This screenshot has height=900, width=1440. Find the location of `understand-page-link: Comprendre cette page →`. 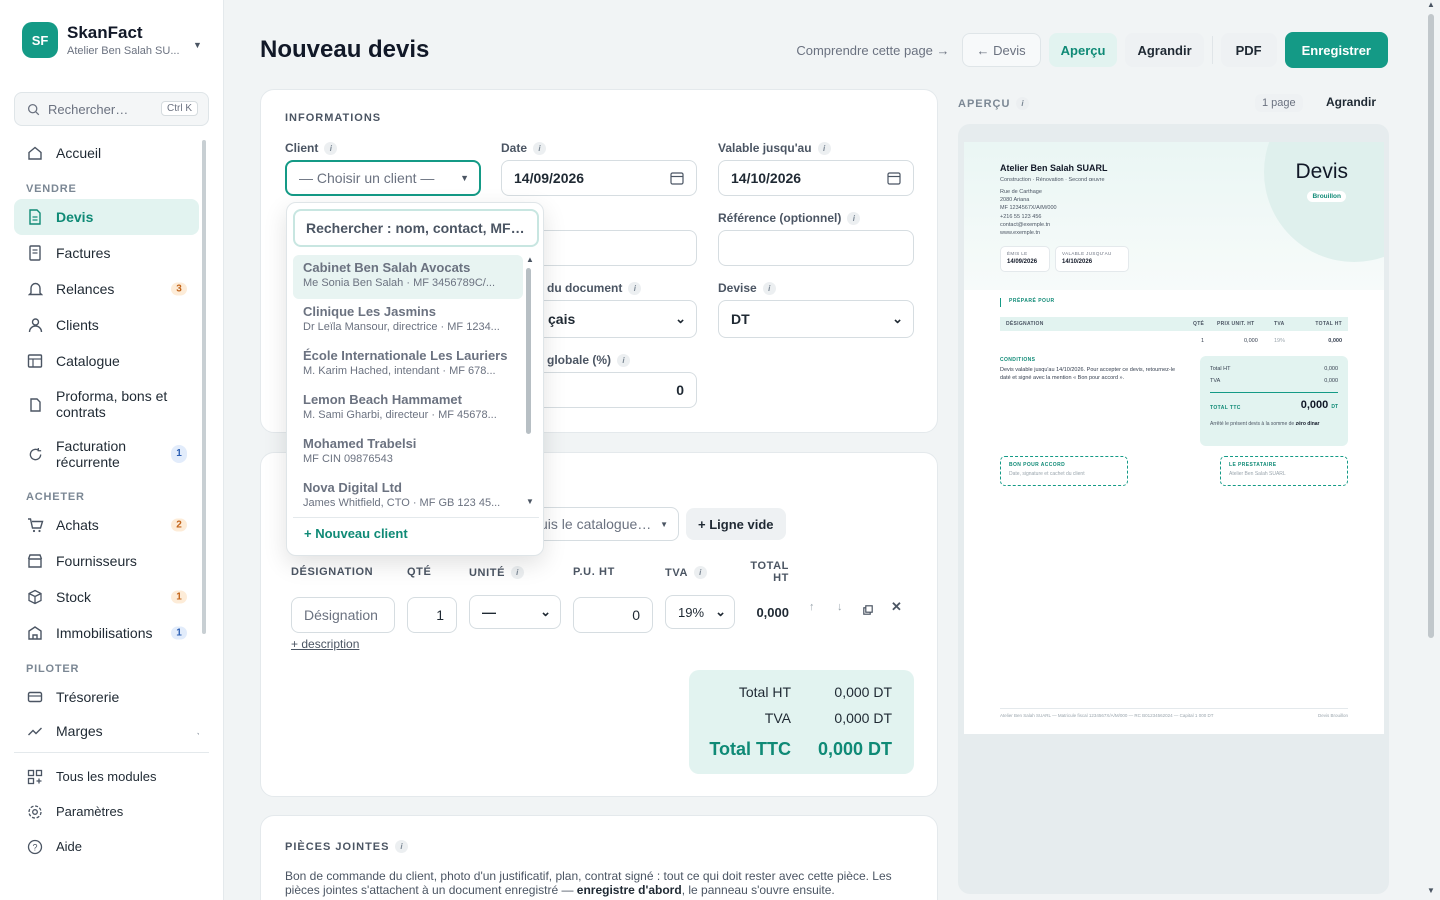

understand-page-link: Comprendre cette page → is located at coordinates (872, 50).